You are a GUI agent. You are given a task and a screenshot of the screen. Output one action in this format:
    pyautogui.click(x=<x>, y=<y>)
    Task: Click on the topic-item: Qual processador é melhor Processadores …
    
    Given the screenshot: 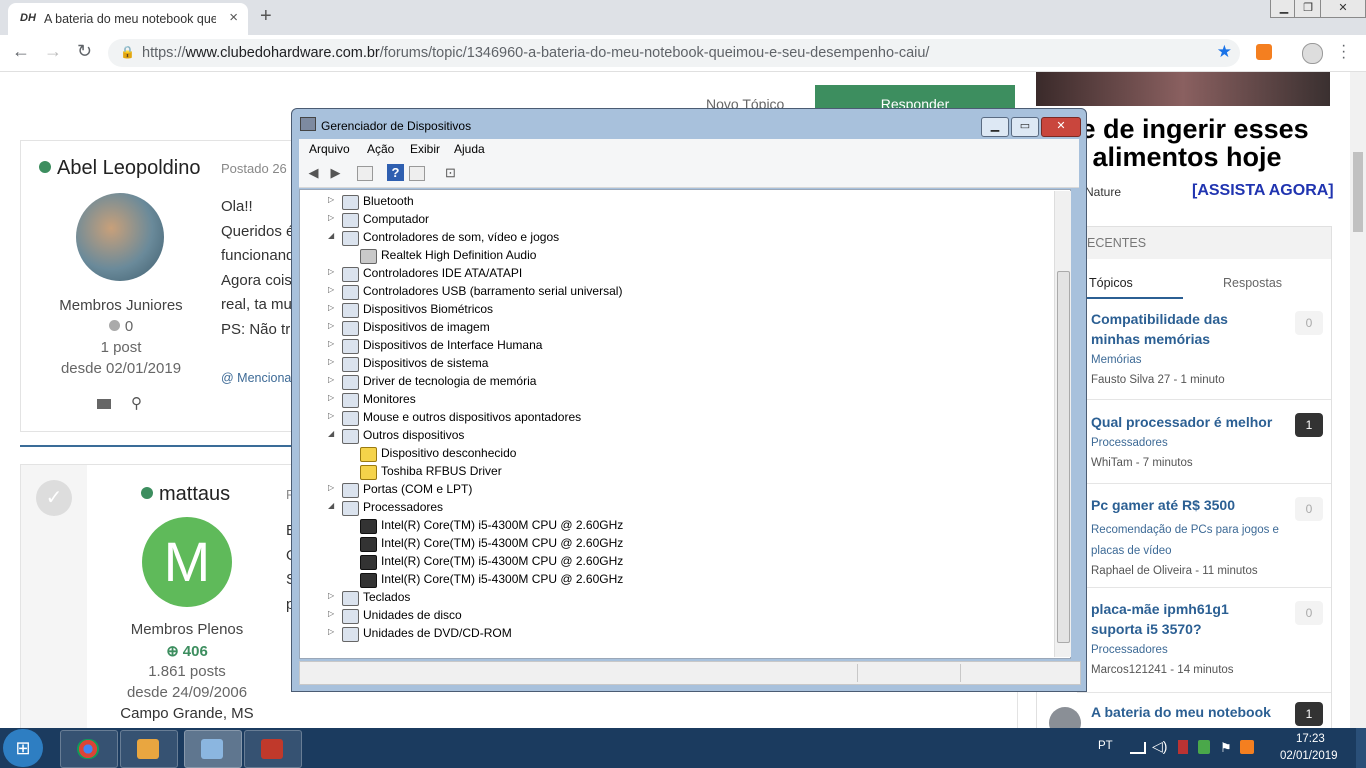 What is the action you would take?
    pyautogui.click(x=1191, y=440)
    